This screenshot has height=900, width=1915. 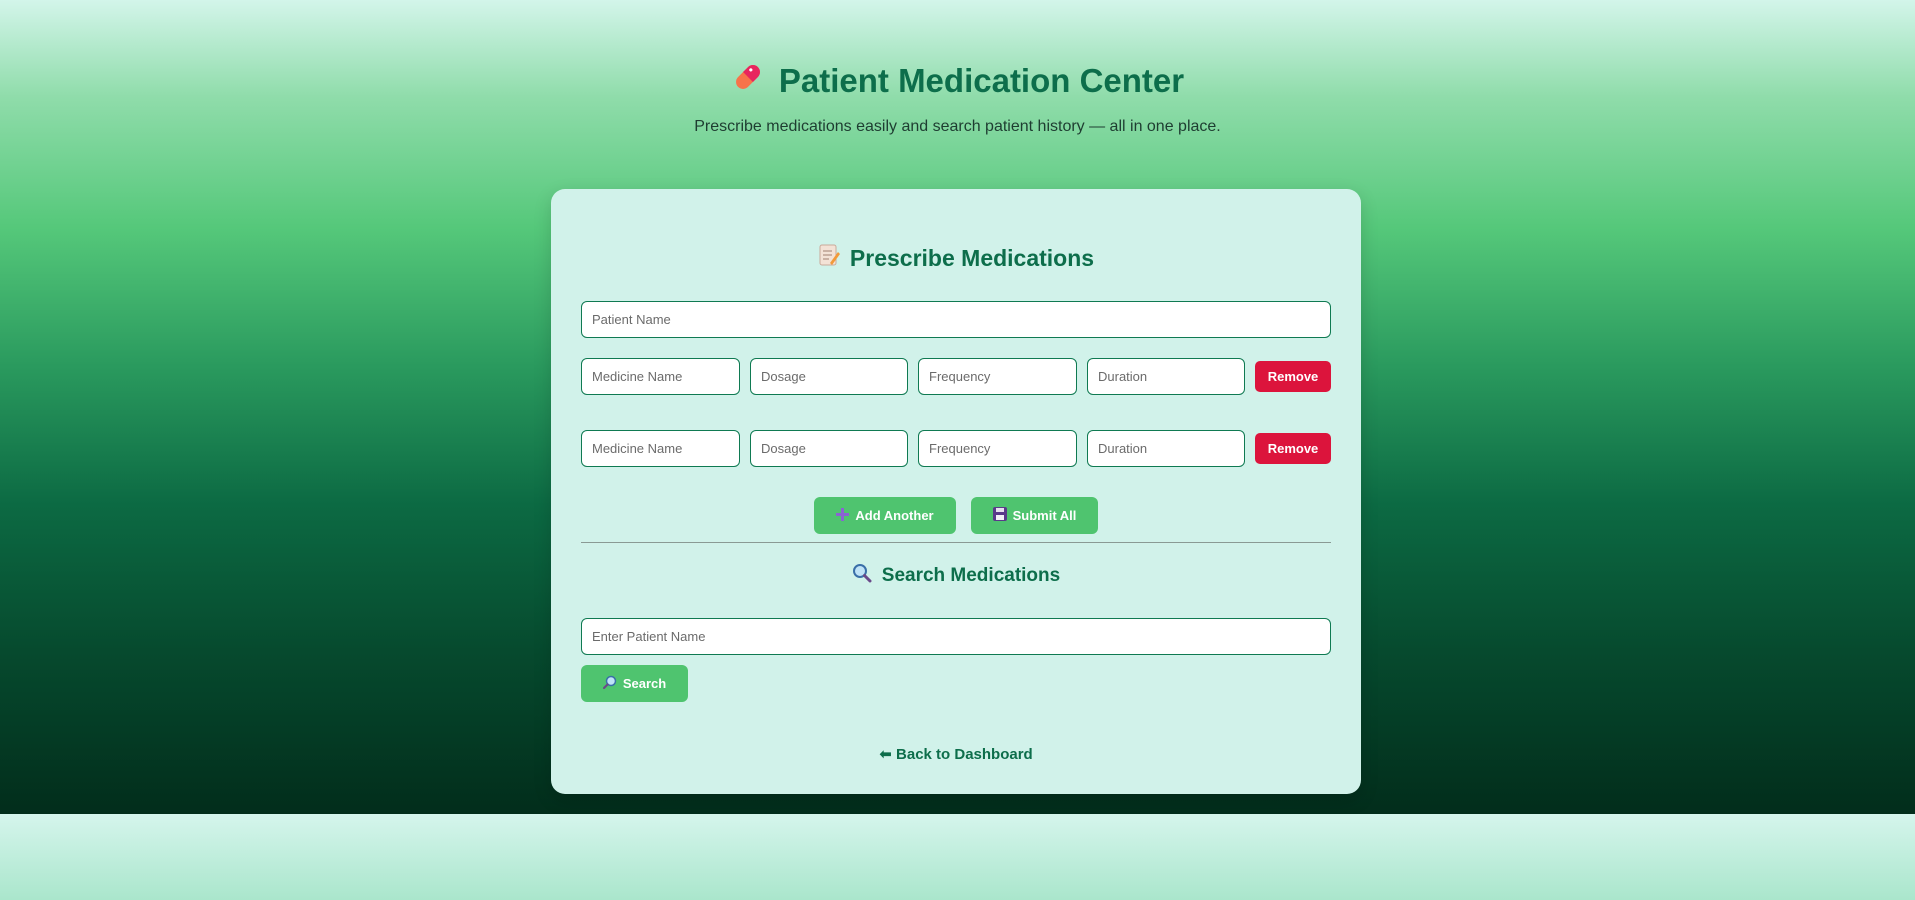 I want to click on submit-all-button: Submit All, so click(x=1034, y=515).